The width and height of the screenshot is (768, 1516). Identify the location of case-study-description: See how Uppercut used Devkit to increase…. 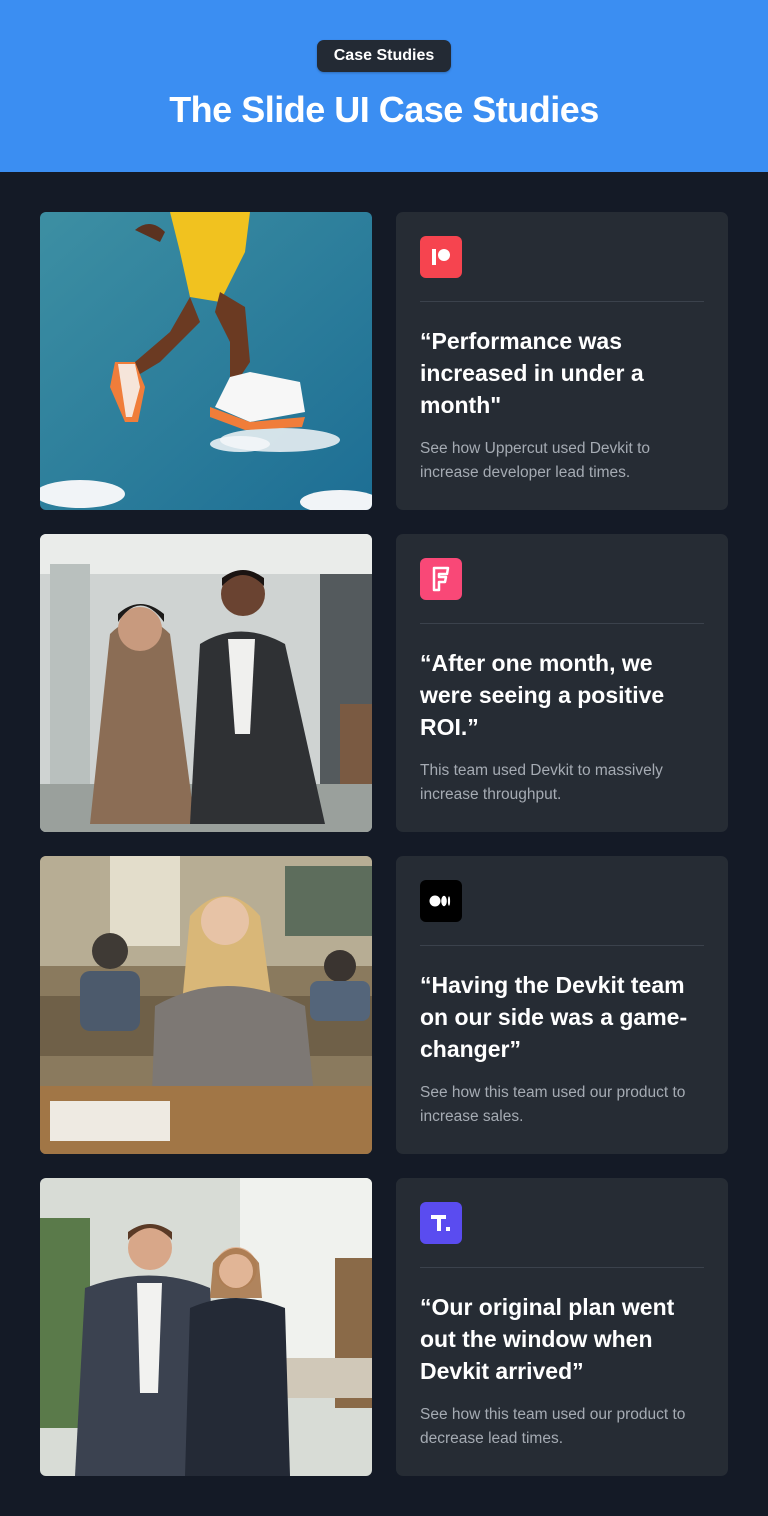
(535, 460).